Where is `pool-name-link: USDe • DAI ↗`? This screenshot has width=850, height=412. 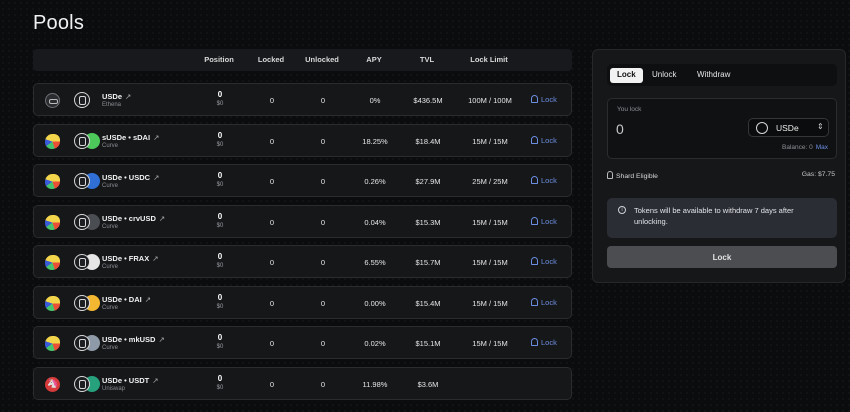 pool-name-link: USDe • DAI ↗ is located at coordinates (126, 299).